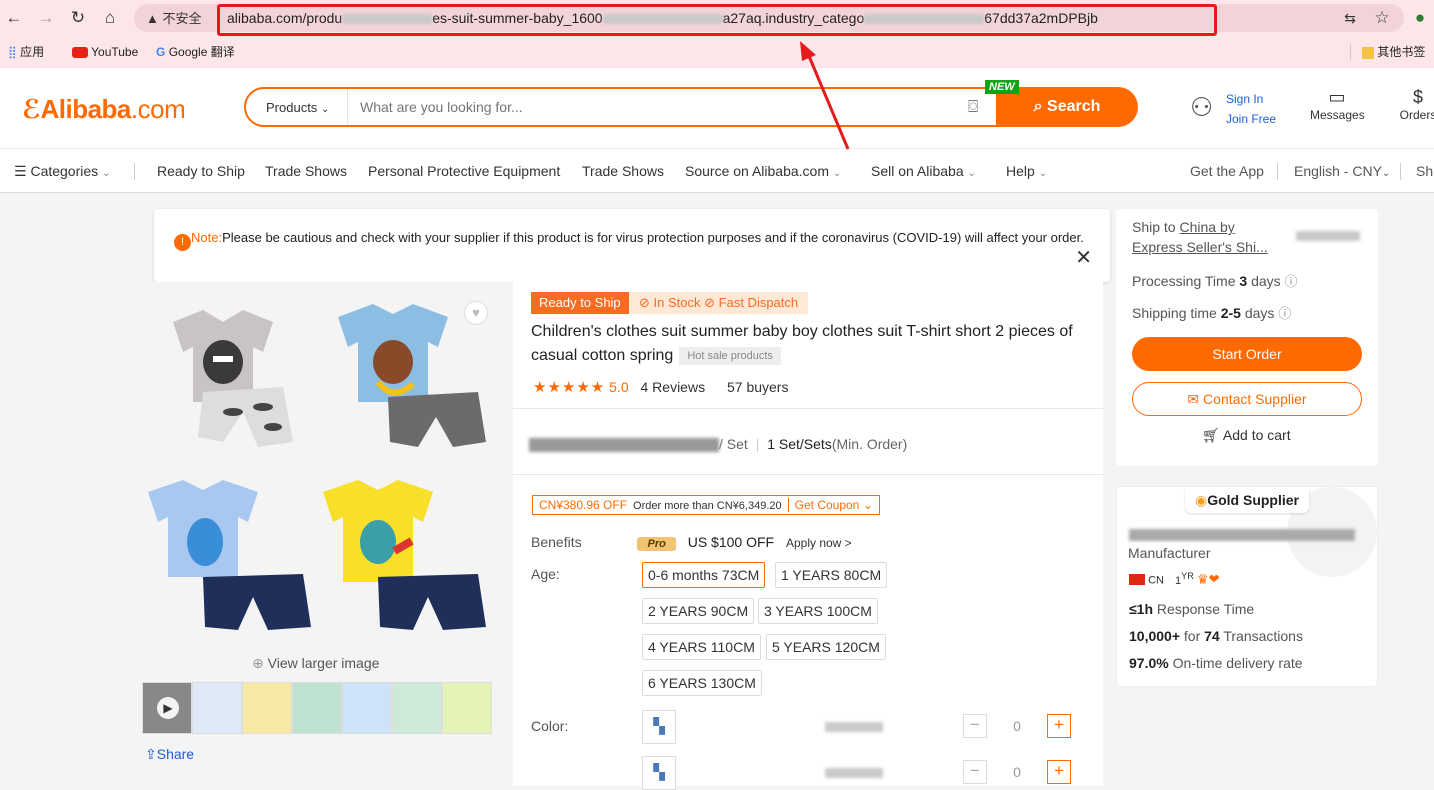 This screenshot has height=790, width=1434. Describe the element at coordinates (1242, 535) in the screenshot. I see `redacted-company-name` at that location.